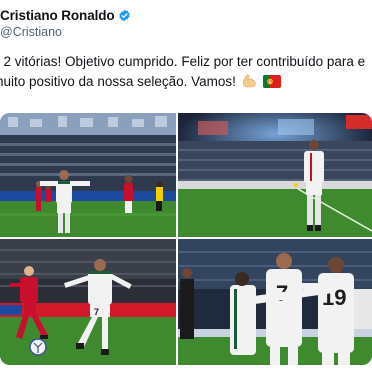  Describe the element at coordinates (96, 312) in the screenshot. I see `photo-3-jersey-number: 7` at that location.